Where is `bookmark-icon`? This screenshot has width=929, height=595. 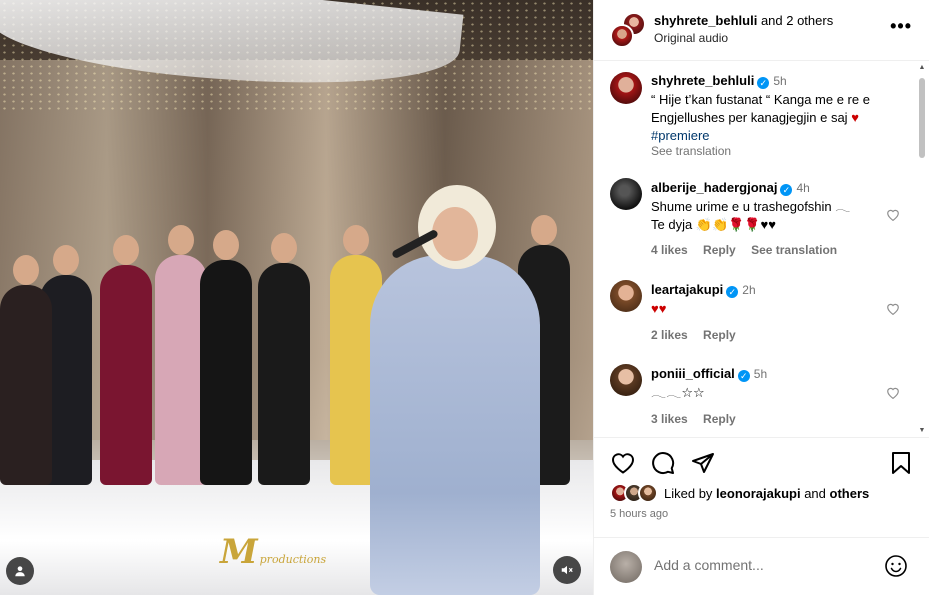 bookmark-icon is located at coordinates (901, 463).